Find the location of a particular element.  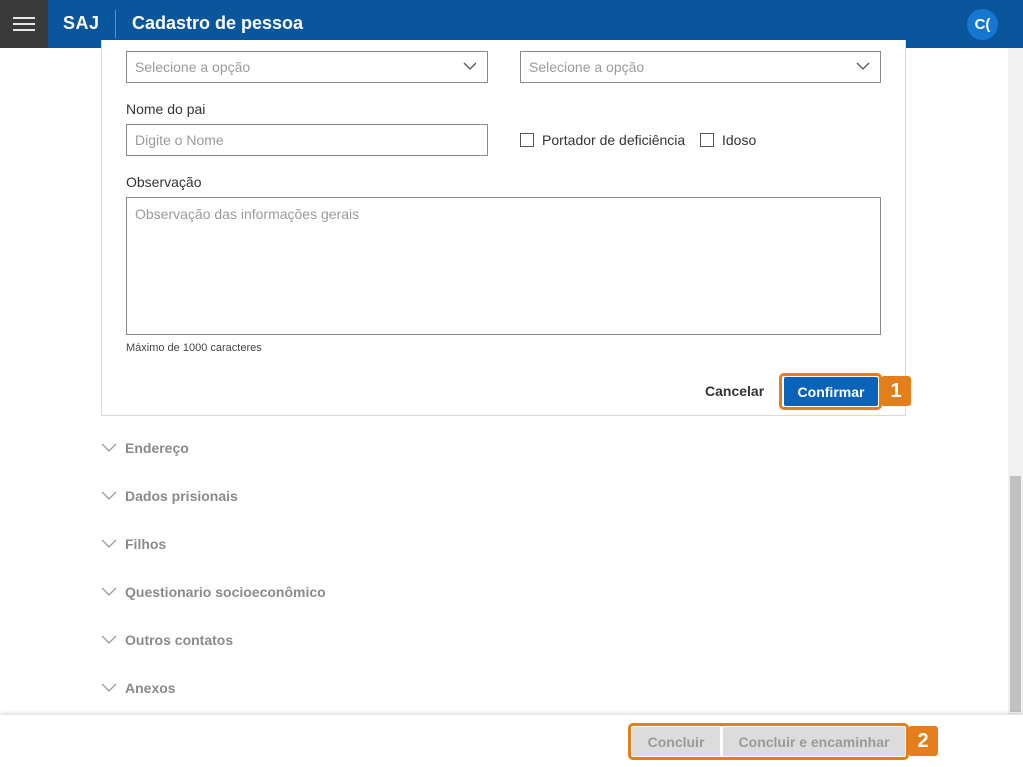

section-filhos: Filhos is located at coordinates (133, 544).